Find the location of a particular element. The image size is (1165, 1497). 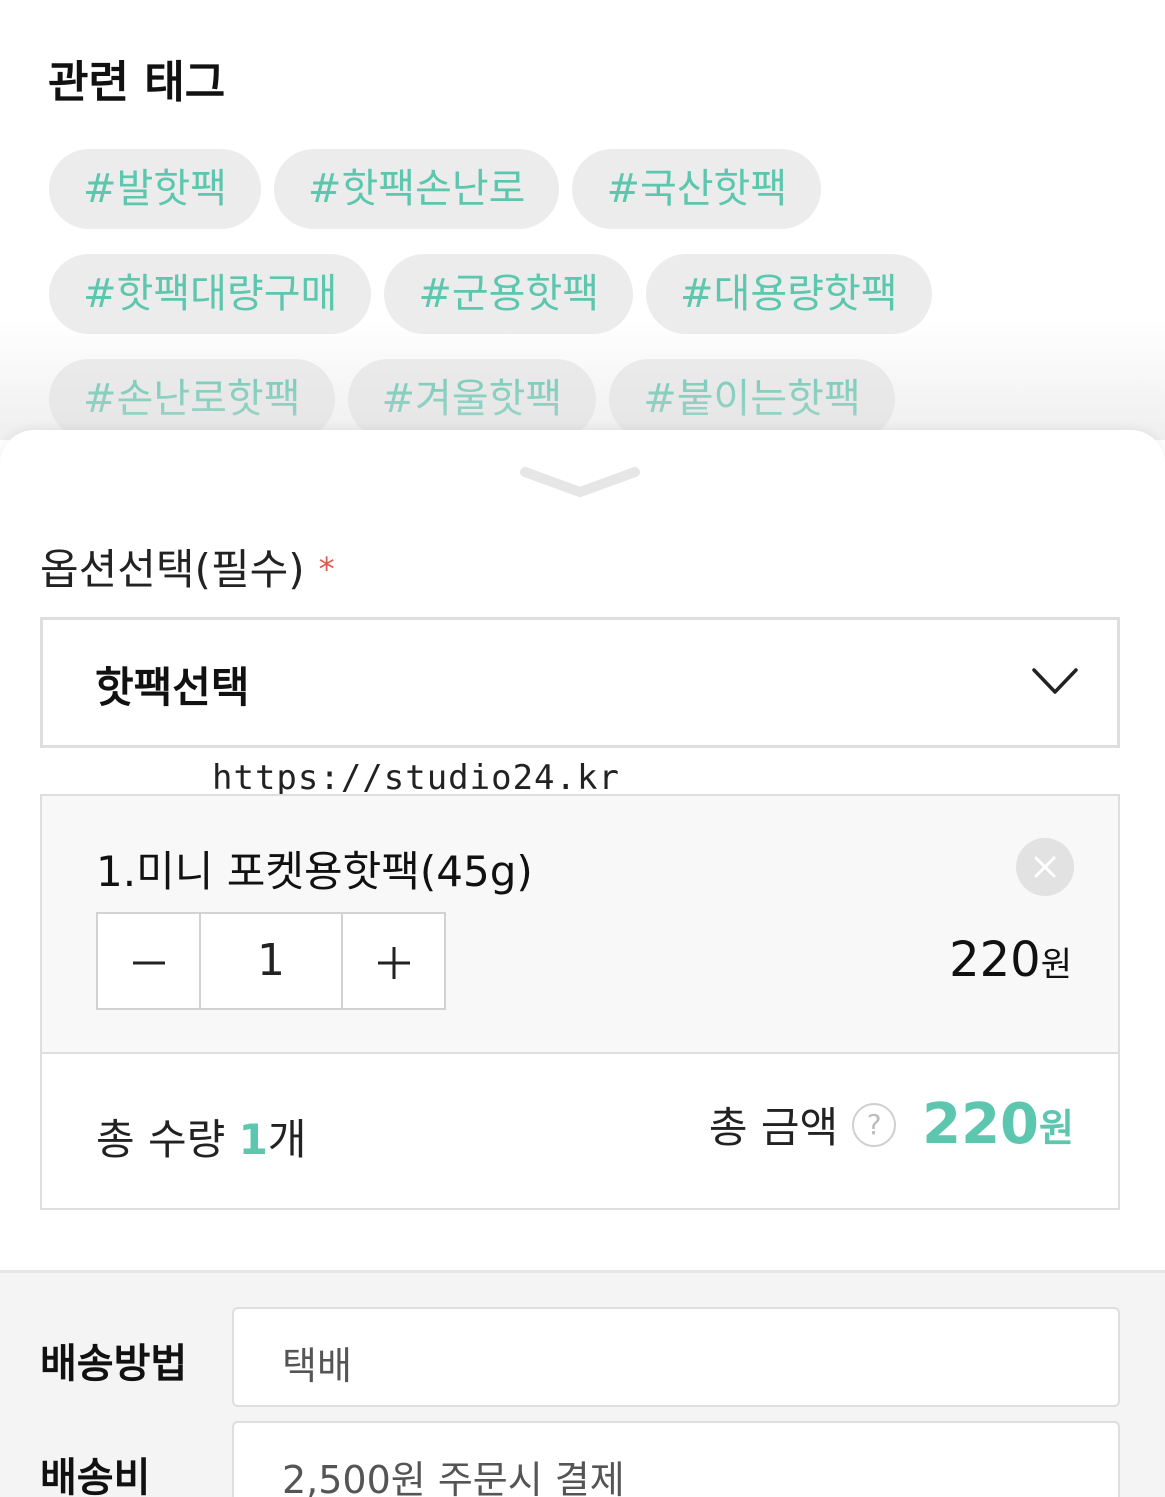

order-totals: 총 수량 1개 총 금액 ? 220 원 is located at coordinates (580, 1131).